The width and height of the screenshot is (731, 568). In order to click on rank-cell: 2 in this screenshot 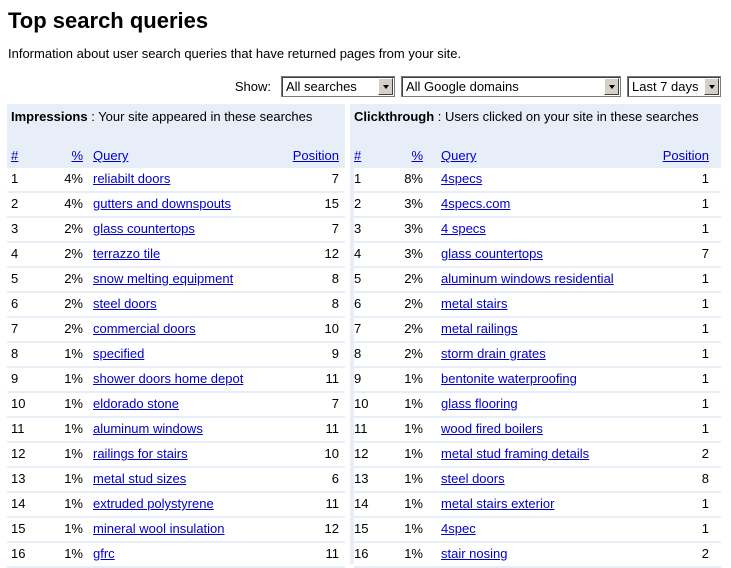, I will do `click(358, 203)`.